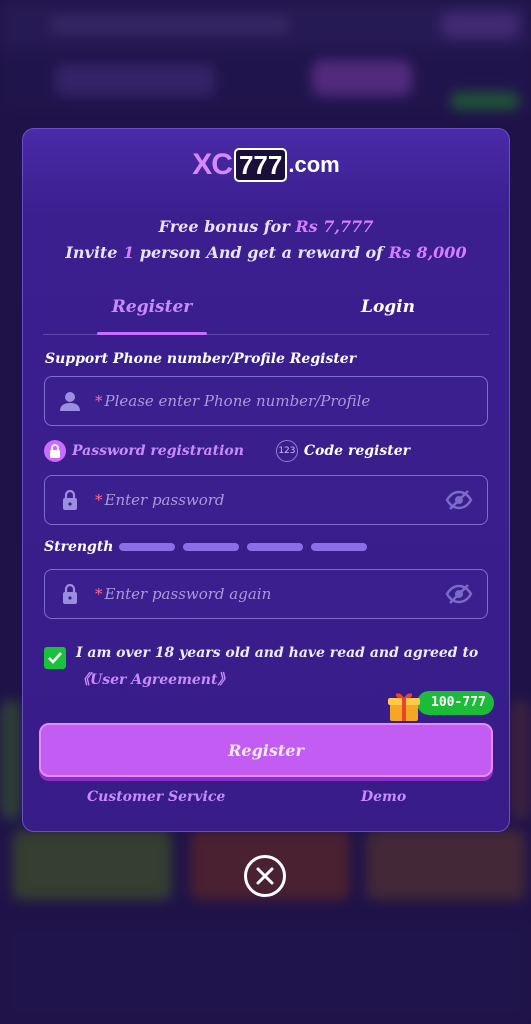 The image size is (531, 1024). What do you see at coordinates (286, 451) in the screenshot?
I see `numeric-code-icon: 123` at bounding box center [286, 451].